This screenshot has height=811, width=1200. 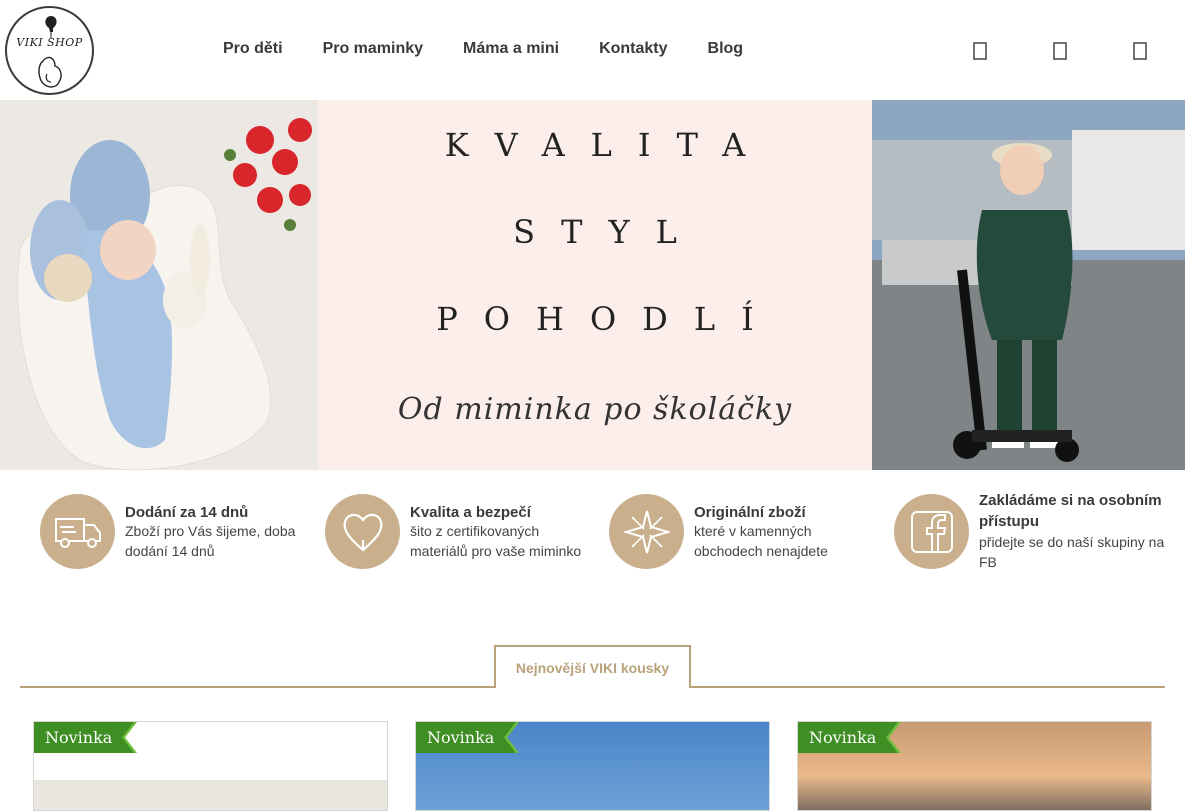 I want to click on feature-title: Kvalita a bezpečí, so click(x=470, y=512).